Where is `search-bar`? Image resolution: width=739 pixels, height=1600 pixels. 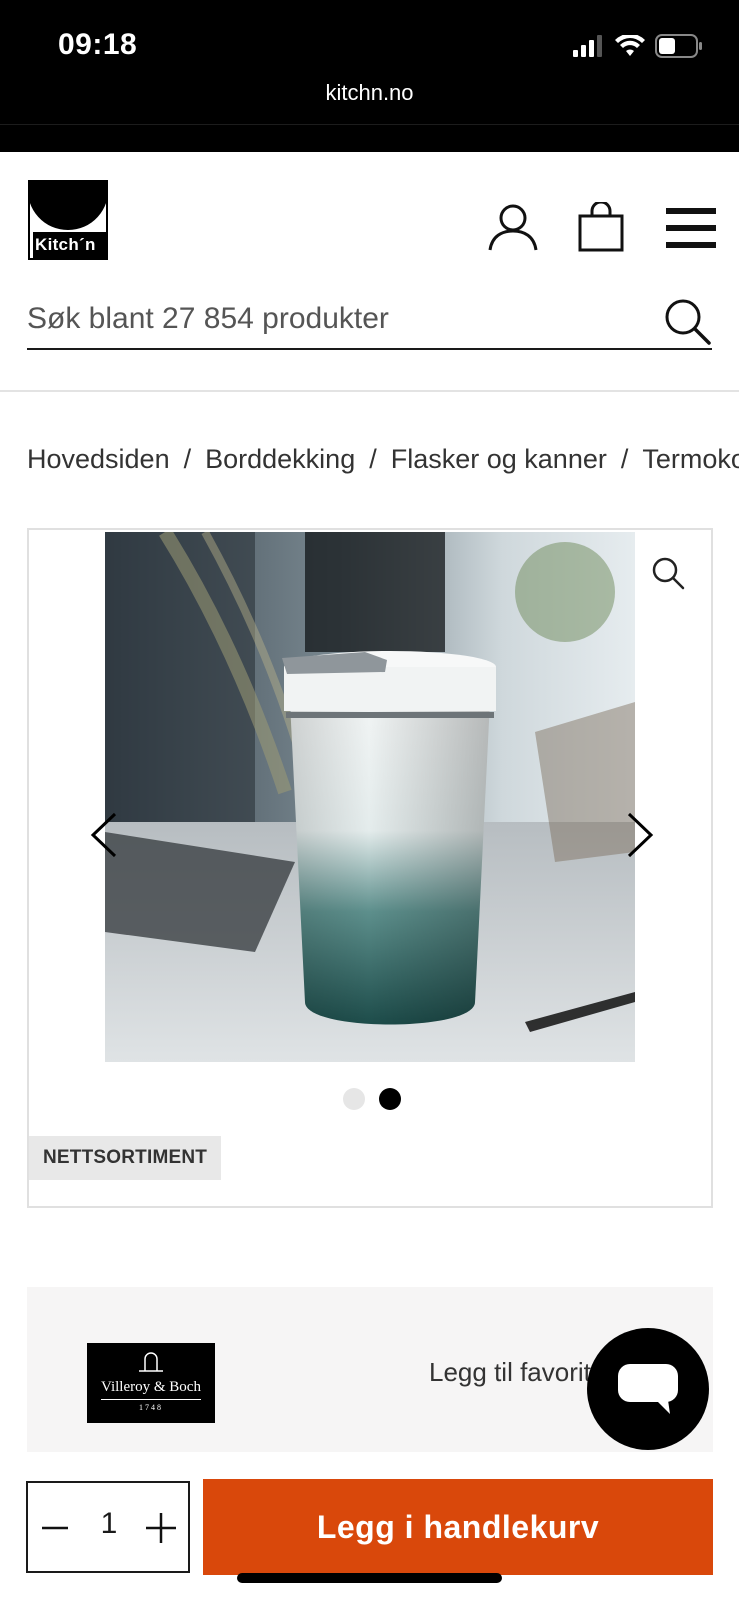
search-bar is located at coordinates (369, 320).